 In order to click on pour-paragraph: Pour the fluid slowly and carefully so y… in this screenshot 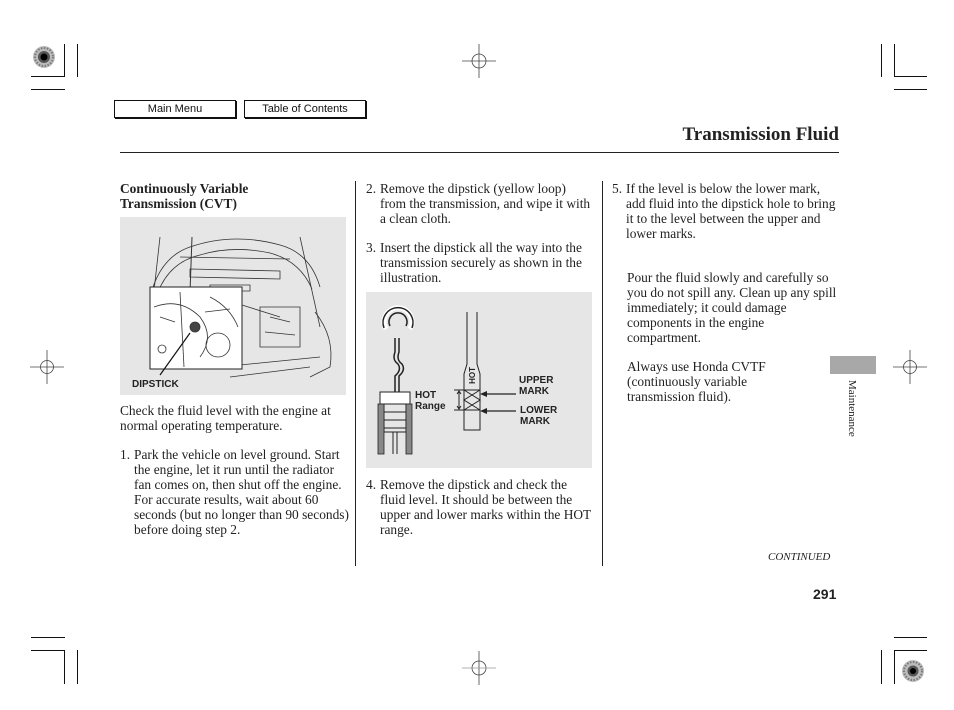, I will do `click(732, 307)`.